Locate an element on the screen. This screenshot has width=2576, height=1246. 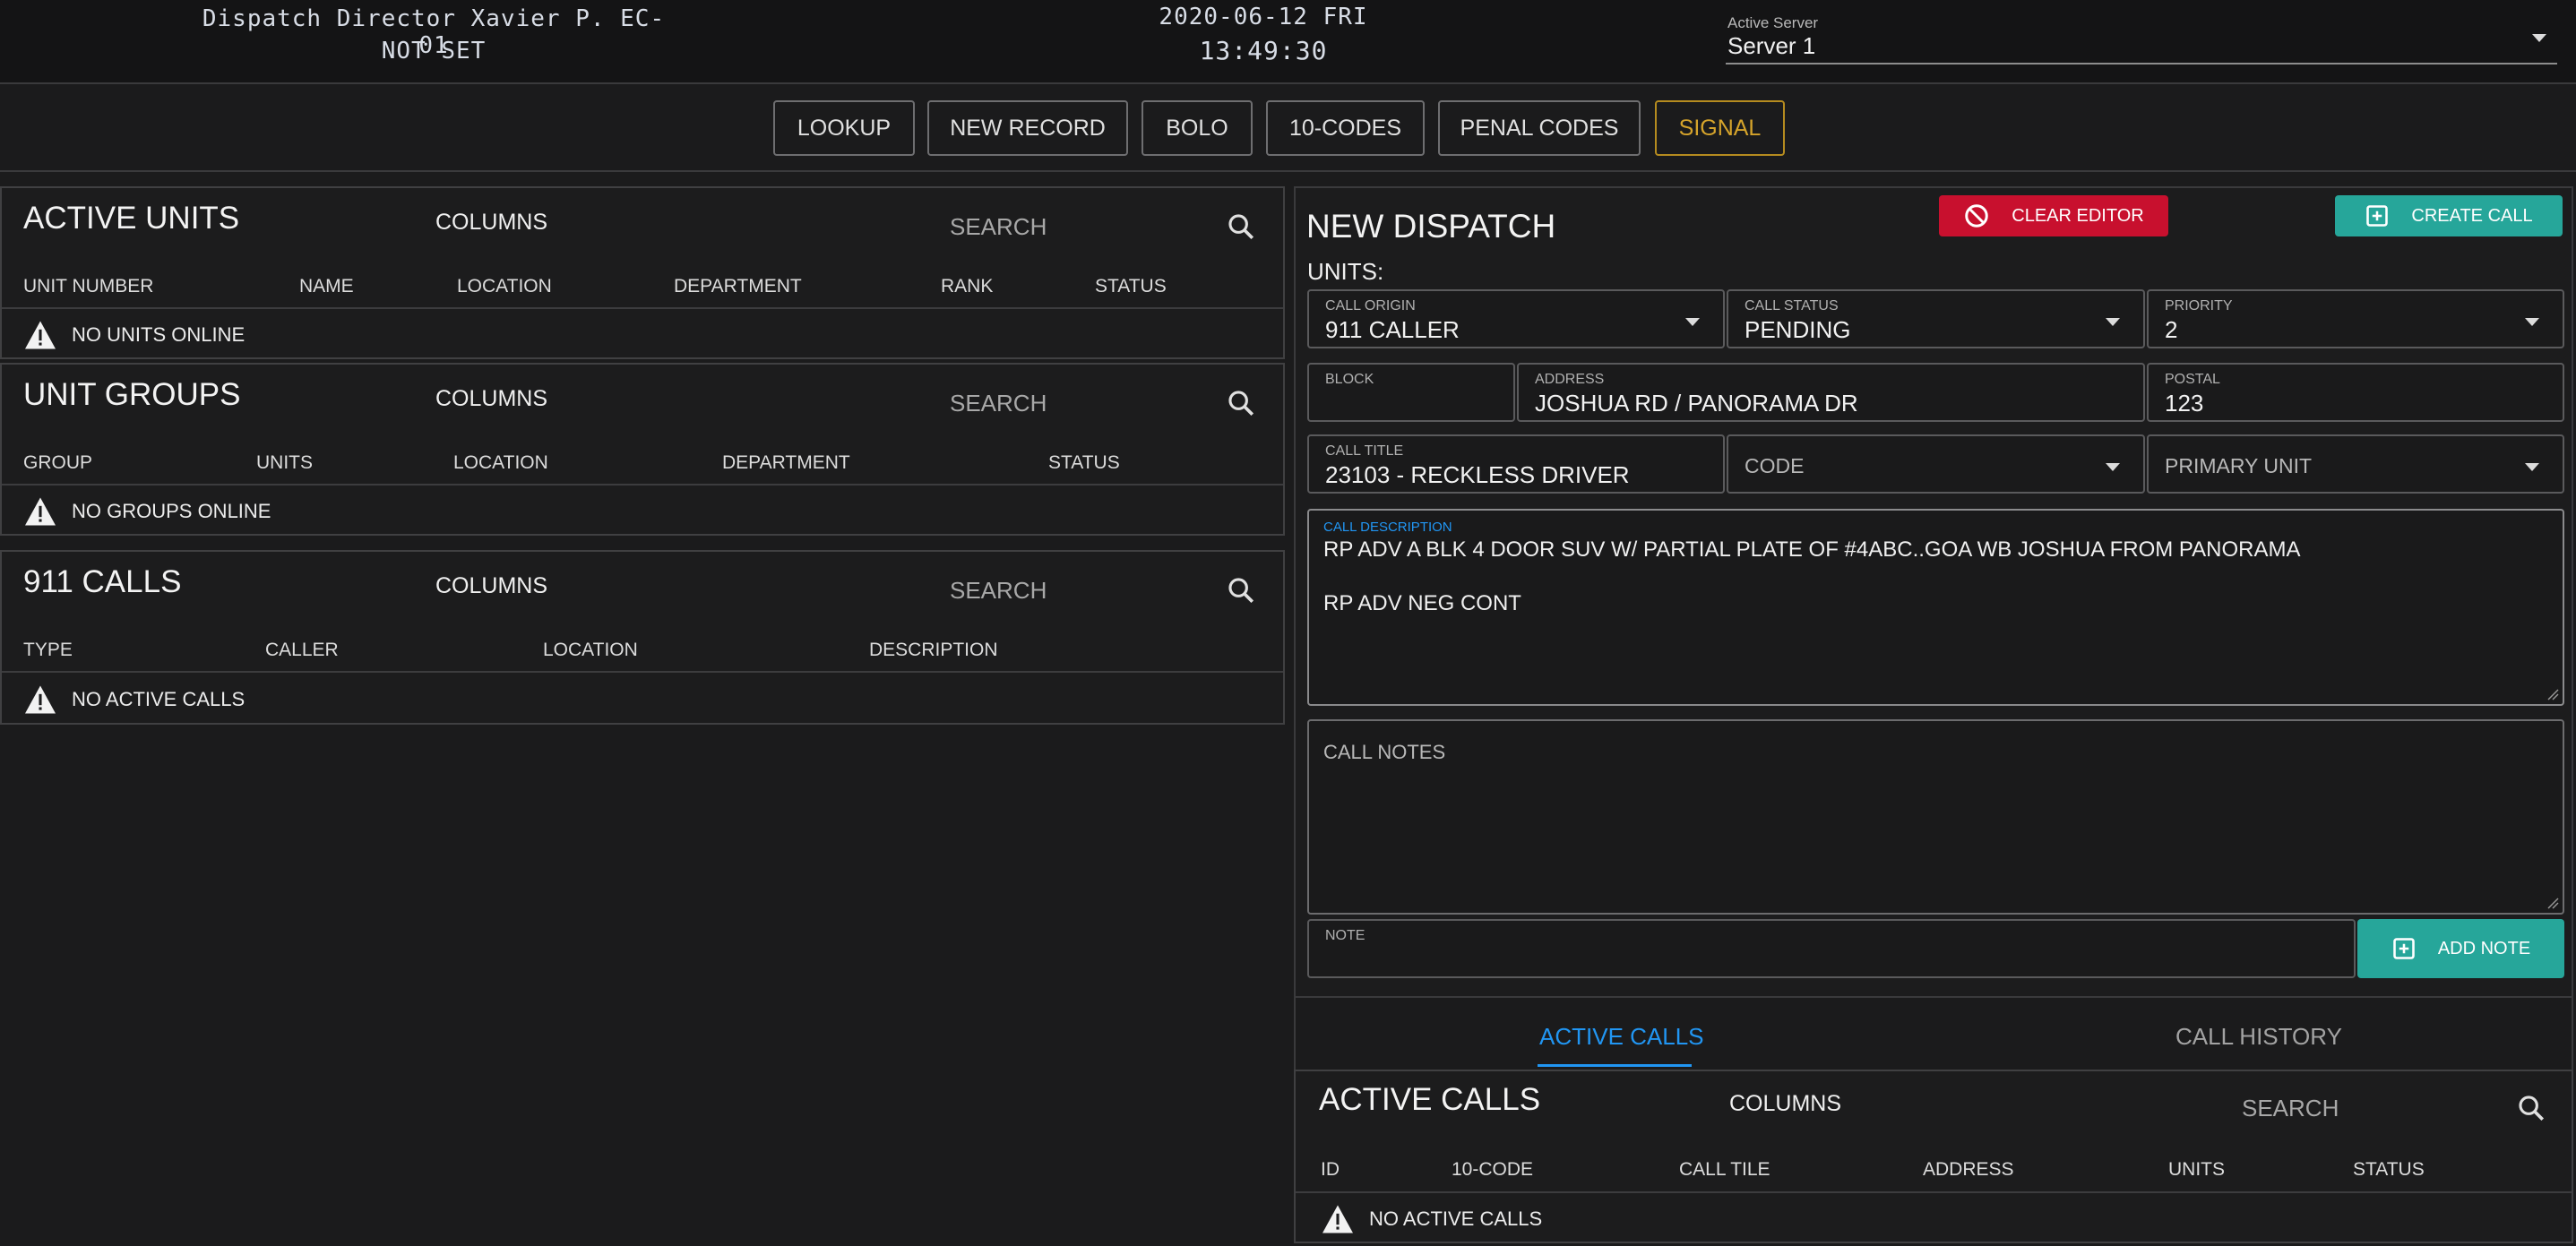
column-header: GROUP is located at coordinates (58, 462).